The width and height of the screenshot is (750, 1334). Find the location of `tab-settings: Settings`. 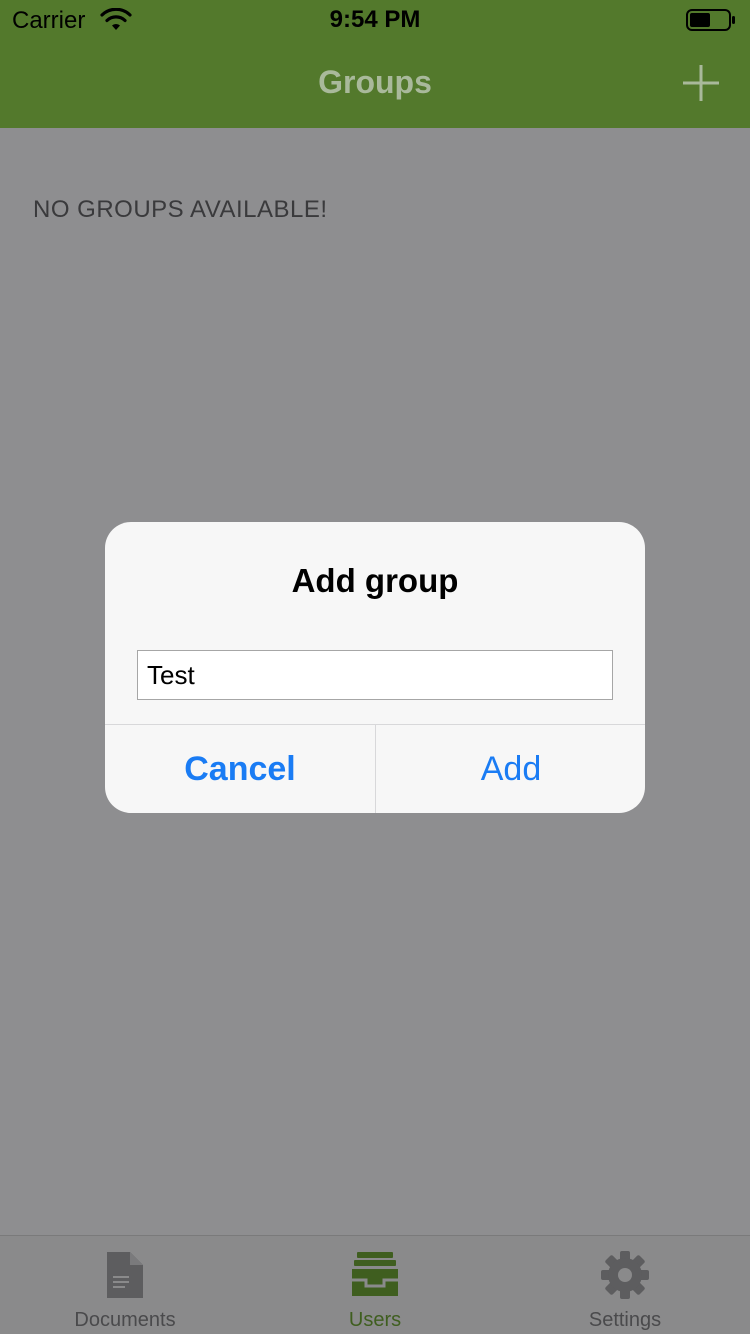

tab-settings: Settings is located at coordinates (625, 1285).